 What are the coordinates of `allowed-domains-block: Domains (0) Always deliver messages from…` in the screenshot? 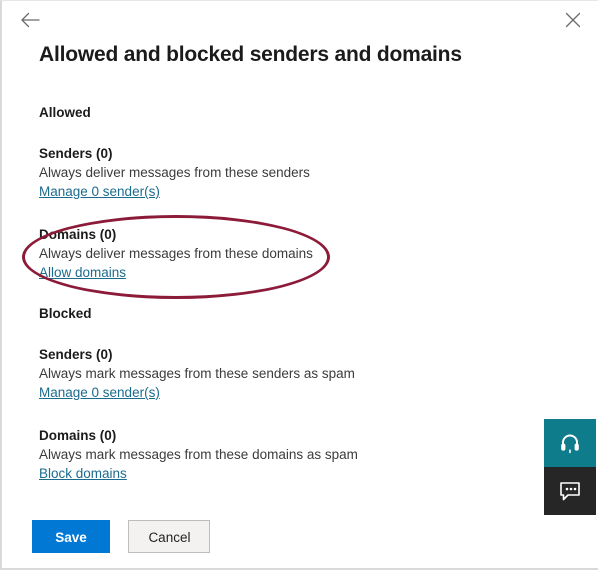 It's located at (269, 253).